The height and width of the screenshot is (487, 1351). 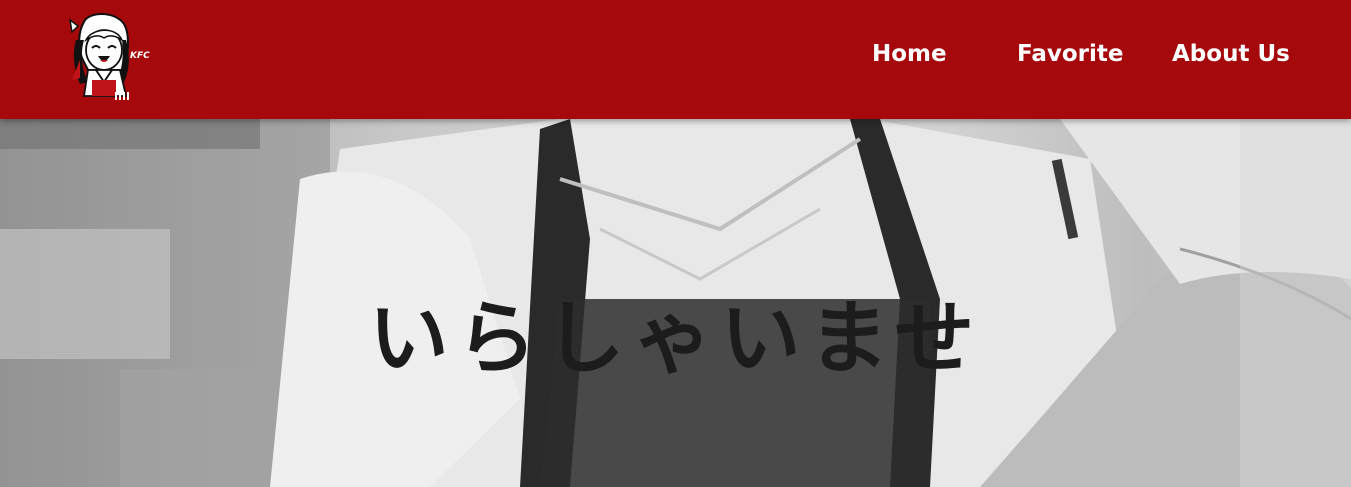 I want to click on kfc-mascot-logo: KFC, so click(x=112, y=57).